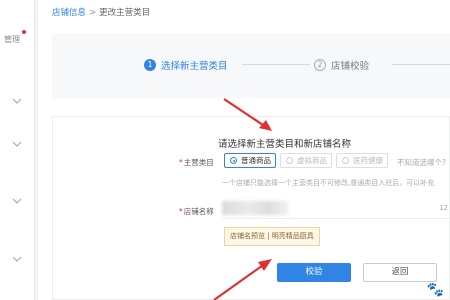 The width and height of the screenshot is (450, 300). What do you see at coordinates (196, 162) in the screenshot?
I see `category-label: *主营类目` at bounding box center [196, 162].